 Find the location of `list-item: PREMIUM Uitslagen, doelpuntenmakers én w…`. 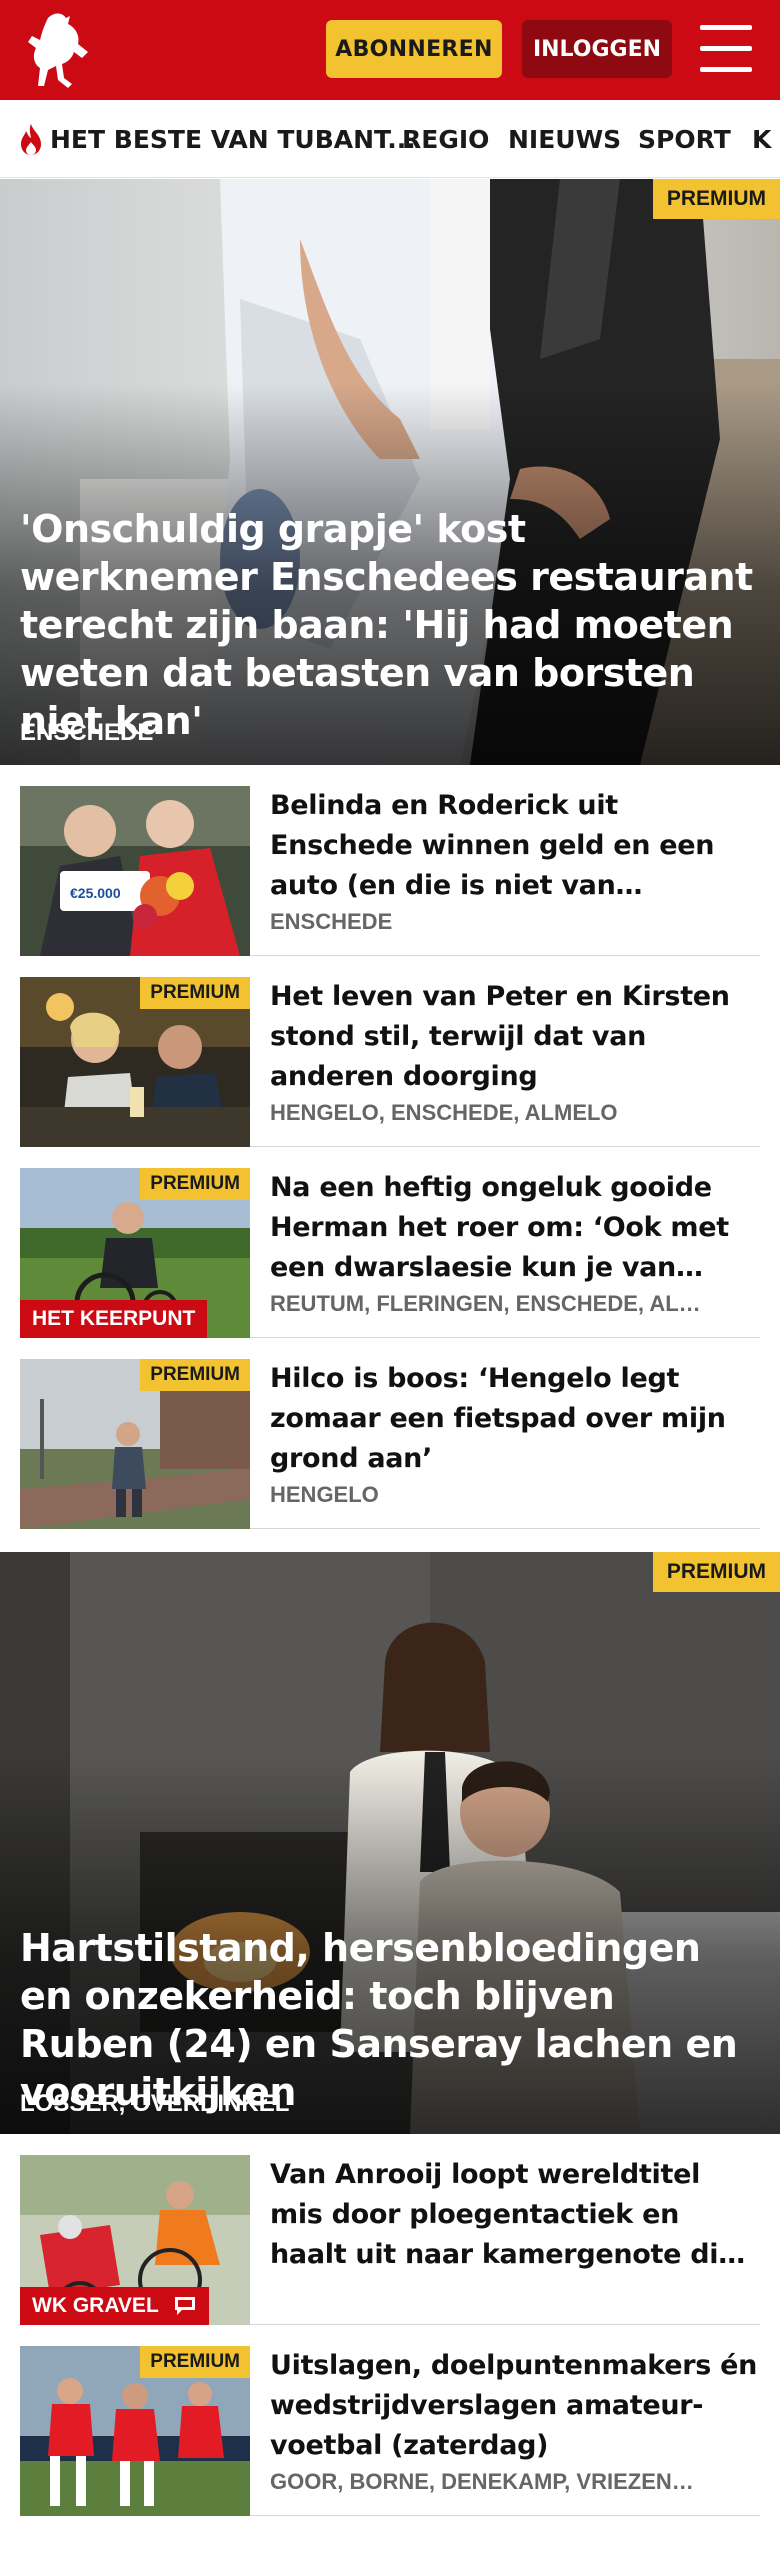

list-item: PREMIUM Uitslagen, doelpuntenmakers én w… is located at coordinates (390, 2421).